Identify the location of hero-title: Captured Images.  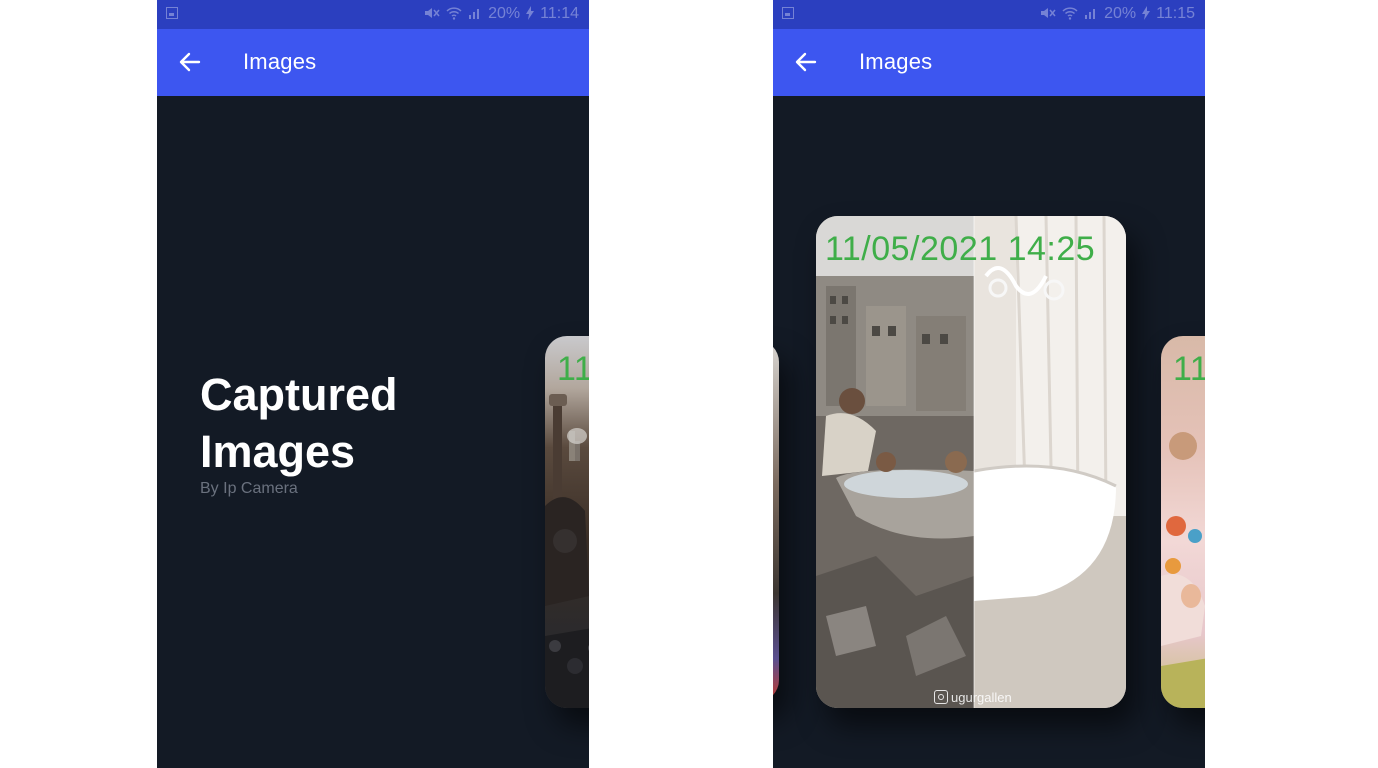
(299, 423).